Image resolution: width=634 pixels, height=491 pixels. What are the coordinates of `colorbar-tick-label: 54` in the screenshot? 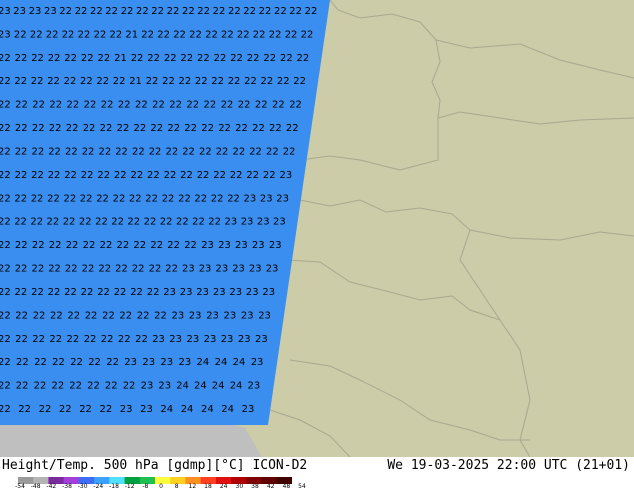 It's located at (302, 486).